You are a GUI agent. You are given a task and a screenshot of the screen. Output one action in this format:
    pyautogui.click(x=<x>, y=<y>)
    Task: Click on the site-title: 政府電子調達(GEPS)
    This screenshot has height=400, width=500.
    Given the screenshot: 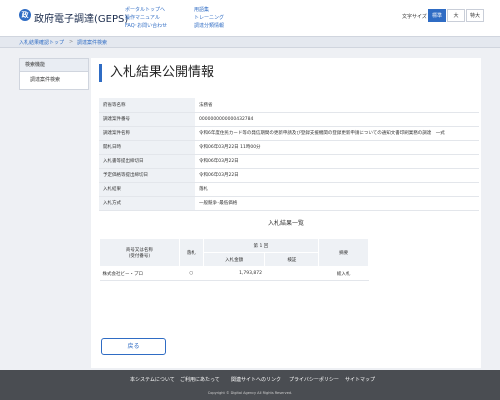 What is the action you would take?
    pyautogui.click(x=81, y=17)
    